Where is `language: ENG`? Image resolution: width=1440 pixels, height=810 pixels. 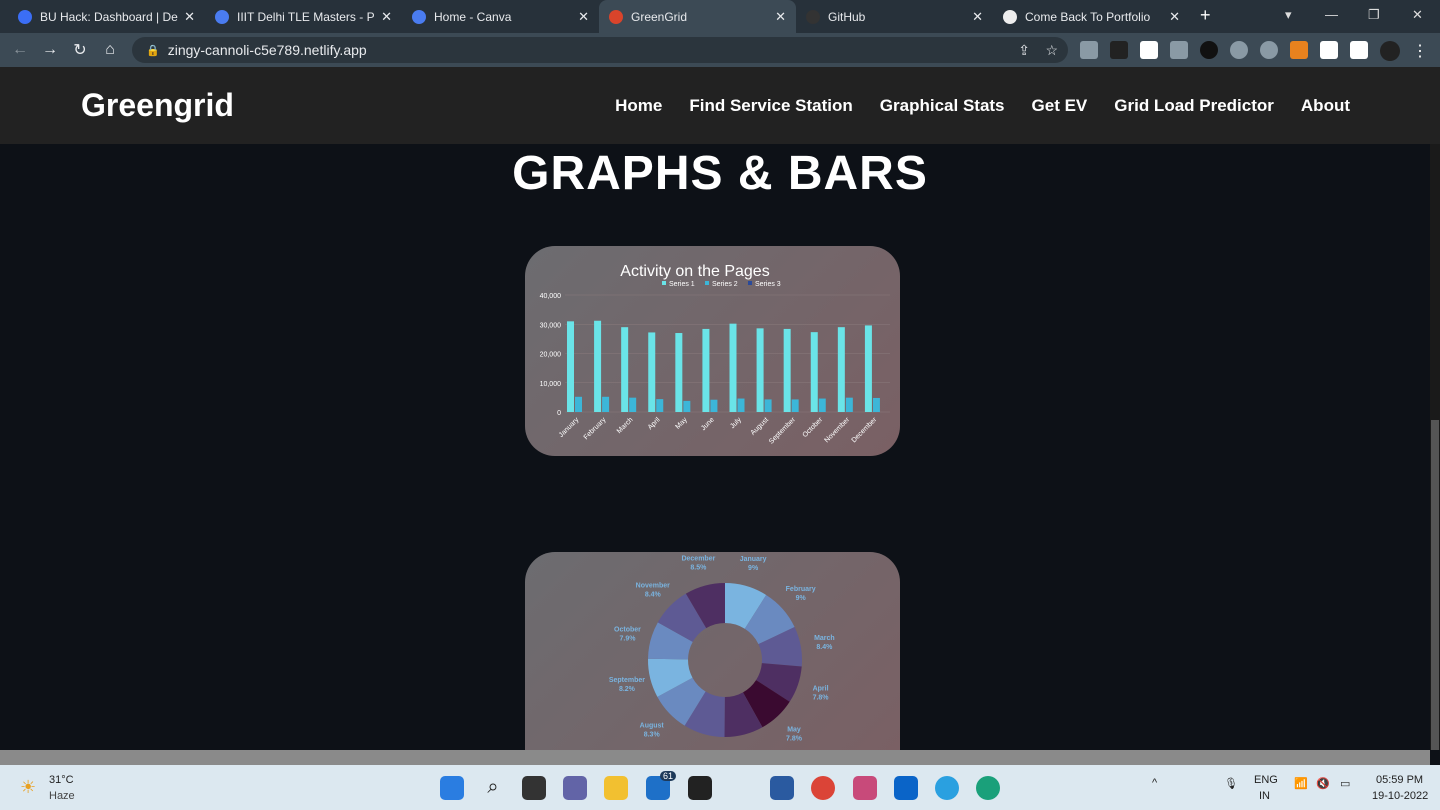
language: ENG is located at coordinates (1266, 780).